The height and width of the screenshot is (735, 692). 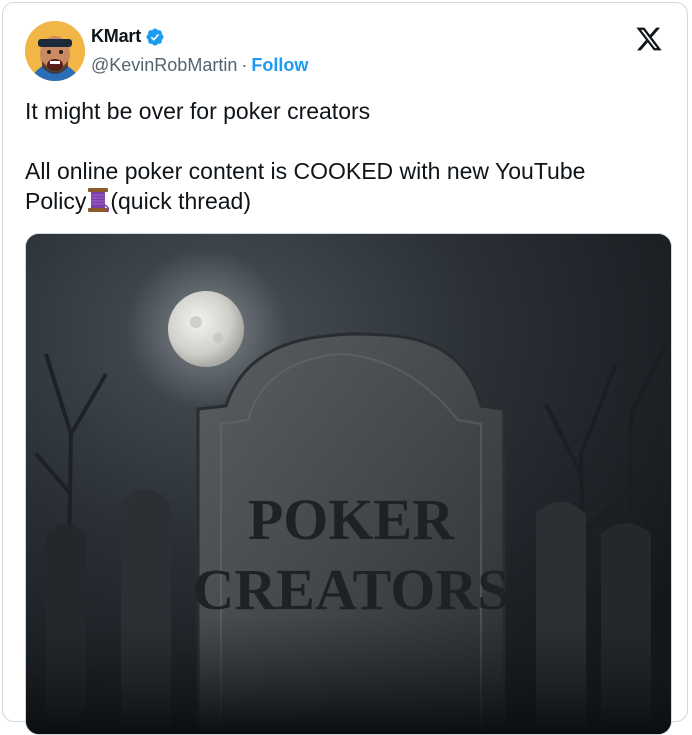 I want to click on avatar, so click(x=55, y=51).